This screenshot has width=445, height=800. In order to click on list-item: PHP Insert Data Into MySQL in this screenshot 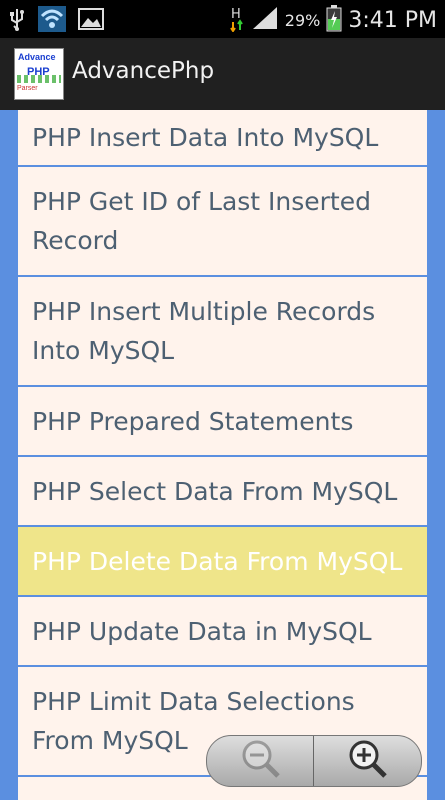, I will do `click(222, 138)`.